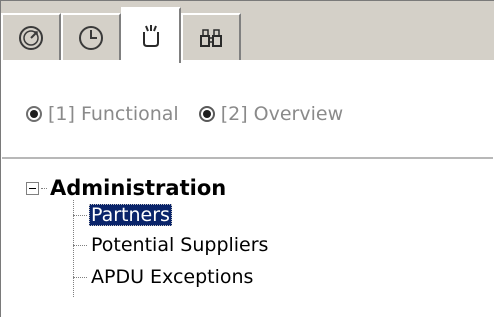 Image resolution: width=495 pixels, height=318 pixels. I want to click on tree-item-label: APDU Exceptions, so click(172, 277).